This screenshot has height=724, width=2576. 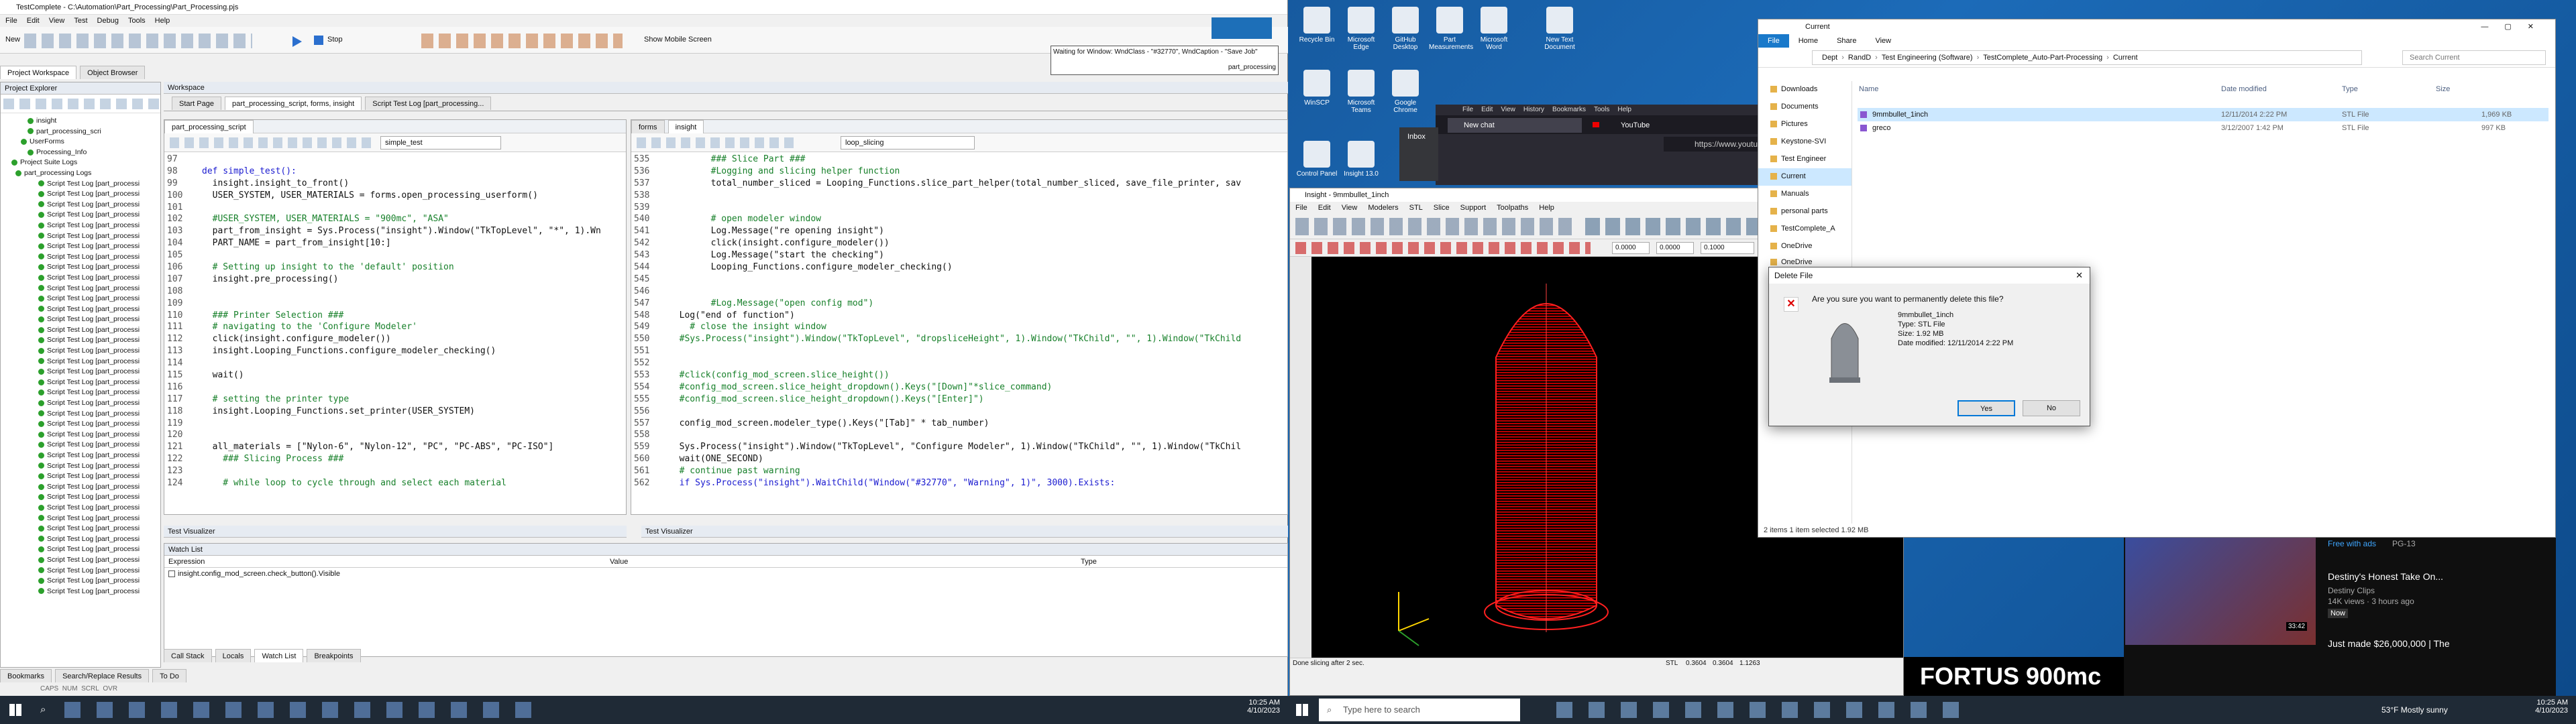 I want to click on mobile-screen-button: Show Mobile Screen, so click(x=678, y=40).